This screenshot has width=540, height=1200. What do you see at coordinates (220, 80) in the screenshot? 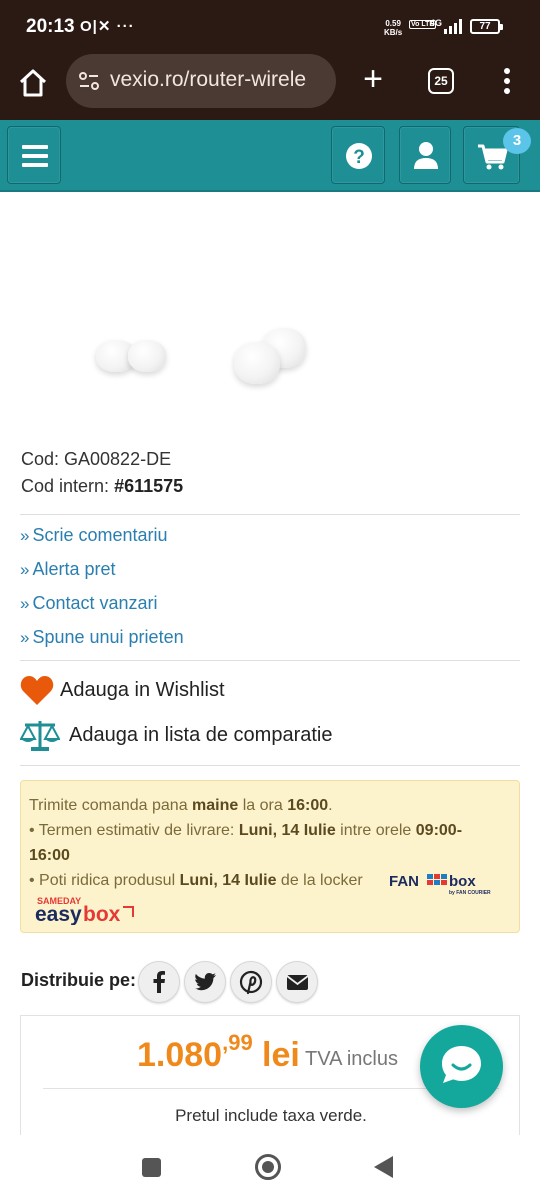
I see `url-text: vexio.ro/router-wirele` at bounding box center [220, 80].